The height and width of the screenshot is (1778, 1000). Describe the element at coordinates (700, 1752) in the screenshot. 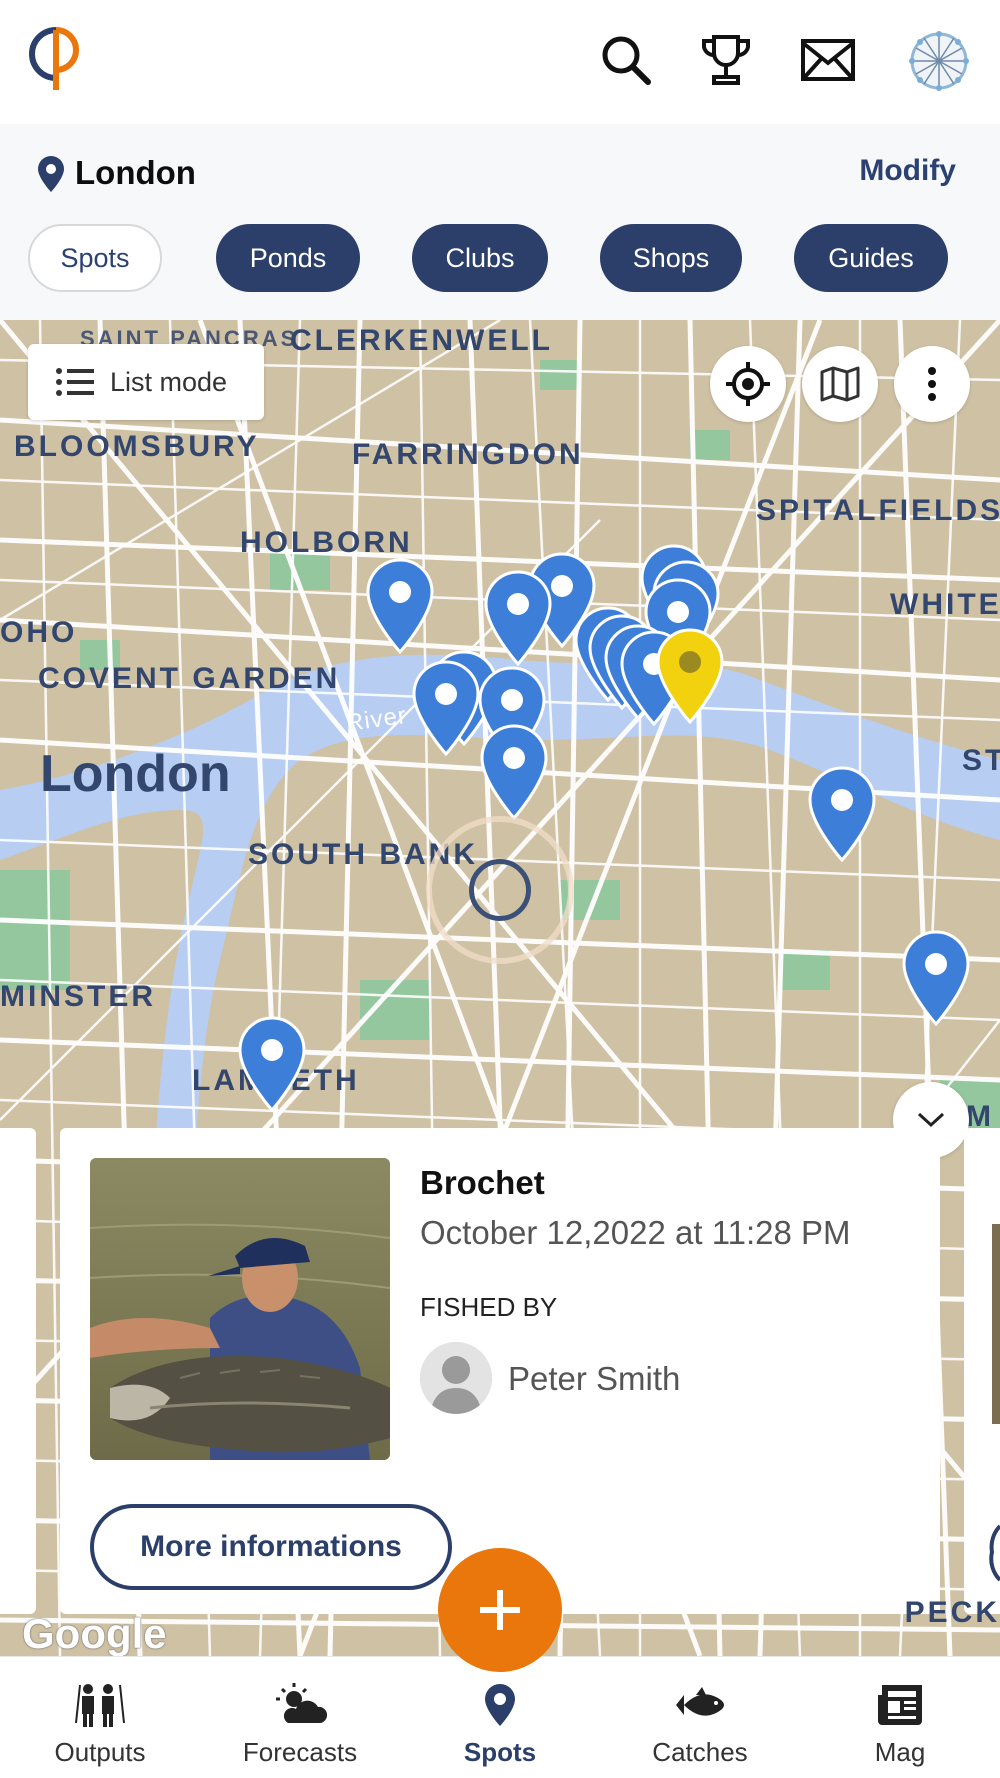

I see `nav-catches-label: Catches` at that location.